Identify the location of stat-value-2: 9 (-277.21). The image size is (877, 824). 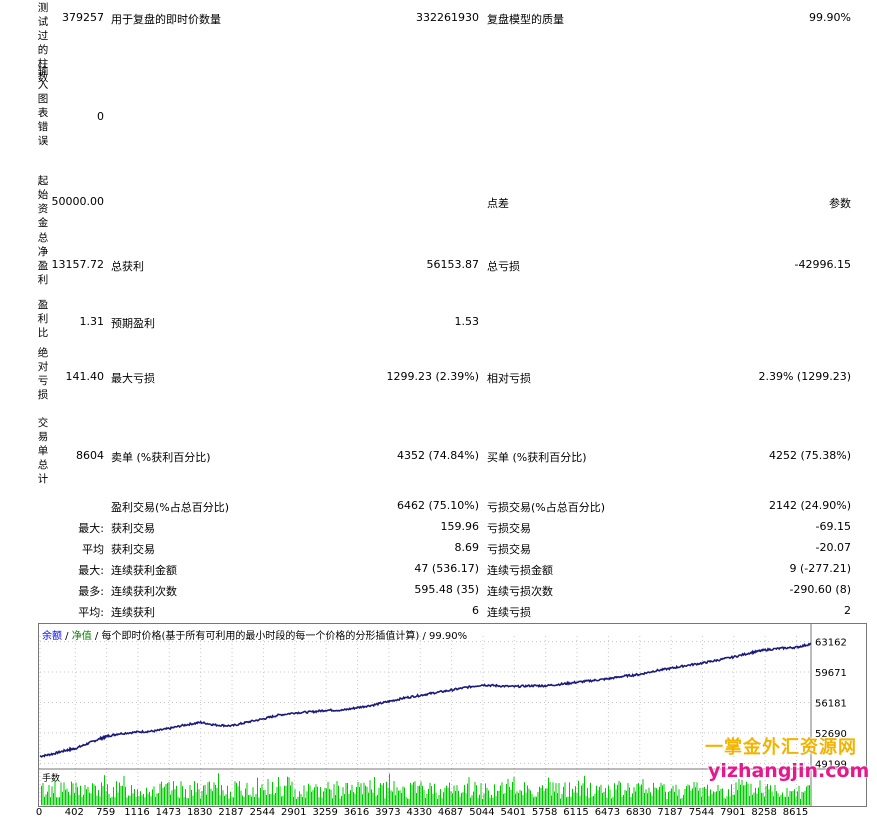
(820, 568).